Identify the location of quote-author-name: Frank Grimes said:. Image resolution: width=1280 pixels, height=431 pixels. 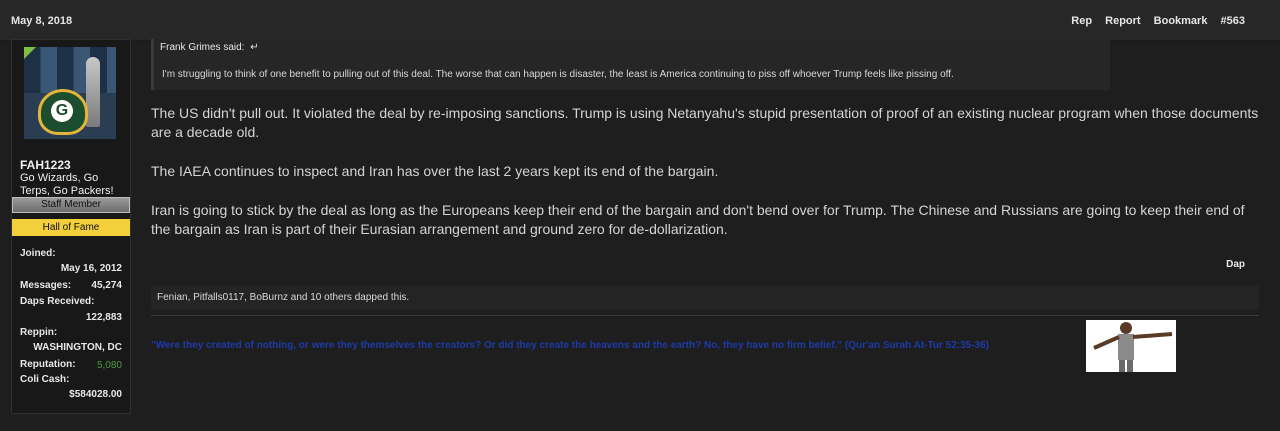
(202, 47).